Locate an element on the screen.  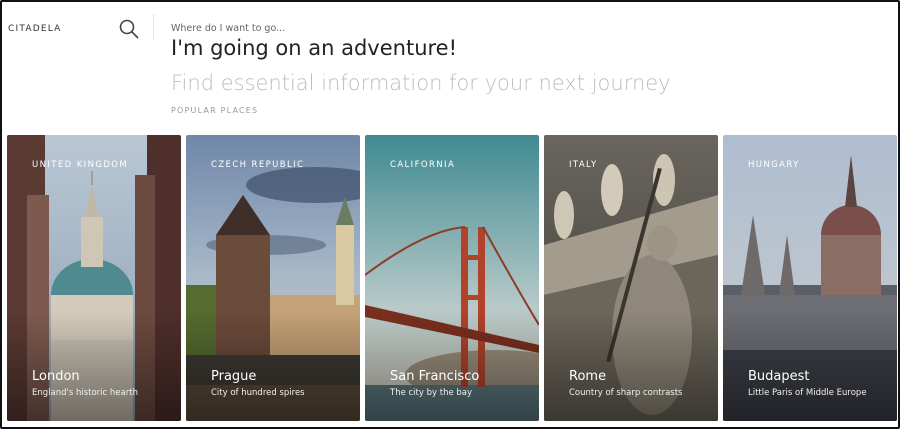
card-city: Rome is located at coordinates (588, 376).